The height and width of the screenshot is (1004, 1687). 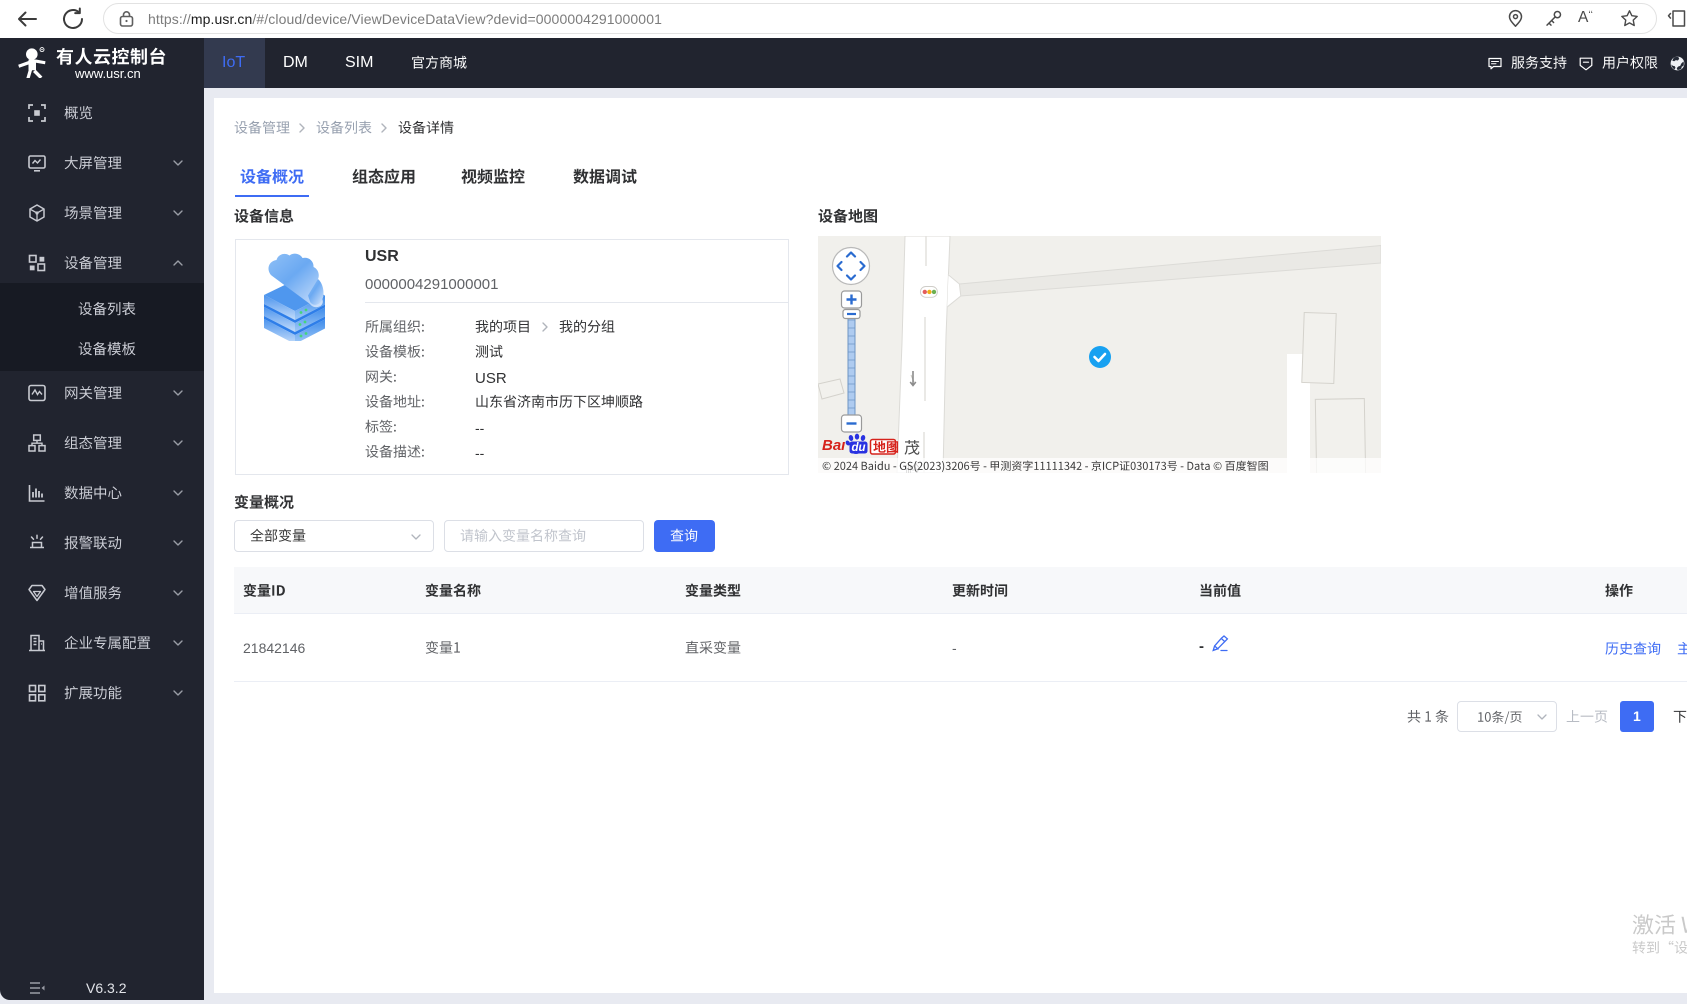 What do you see at coordinates (833, 445) in the screenshot?
I see `svg-text: Baı` at bounding box center [833, 445].